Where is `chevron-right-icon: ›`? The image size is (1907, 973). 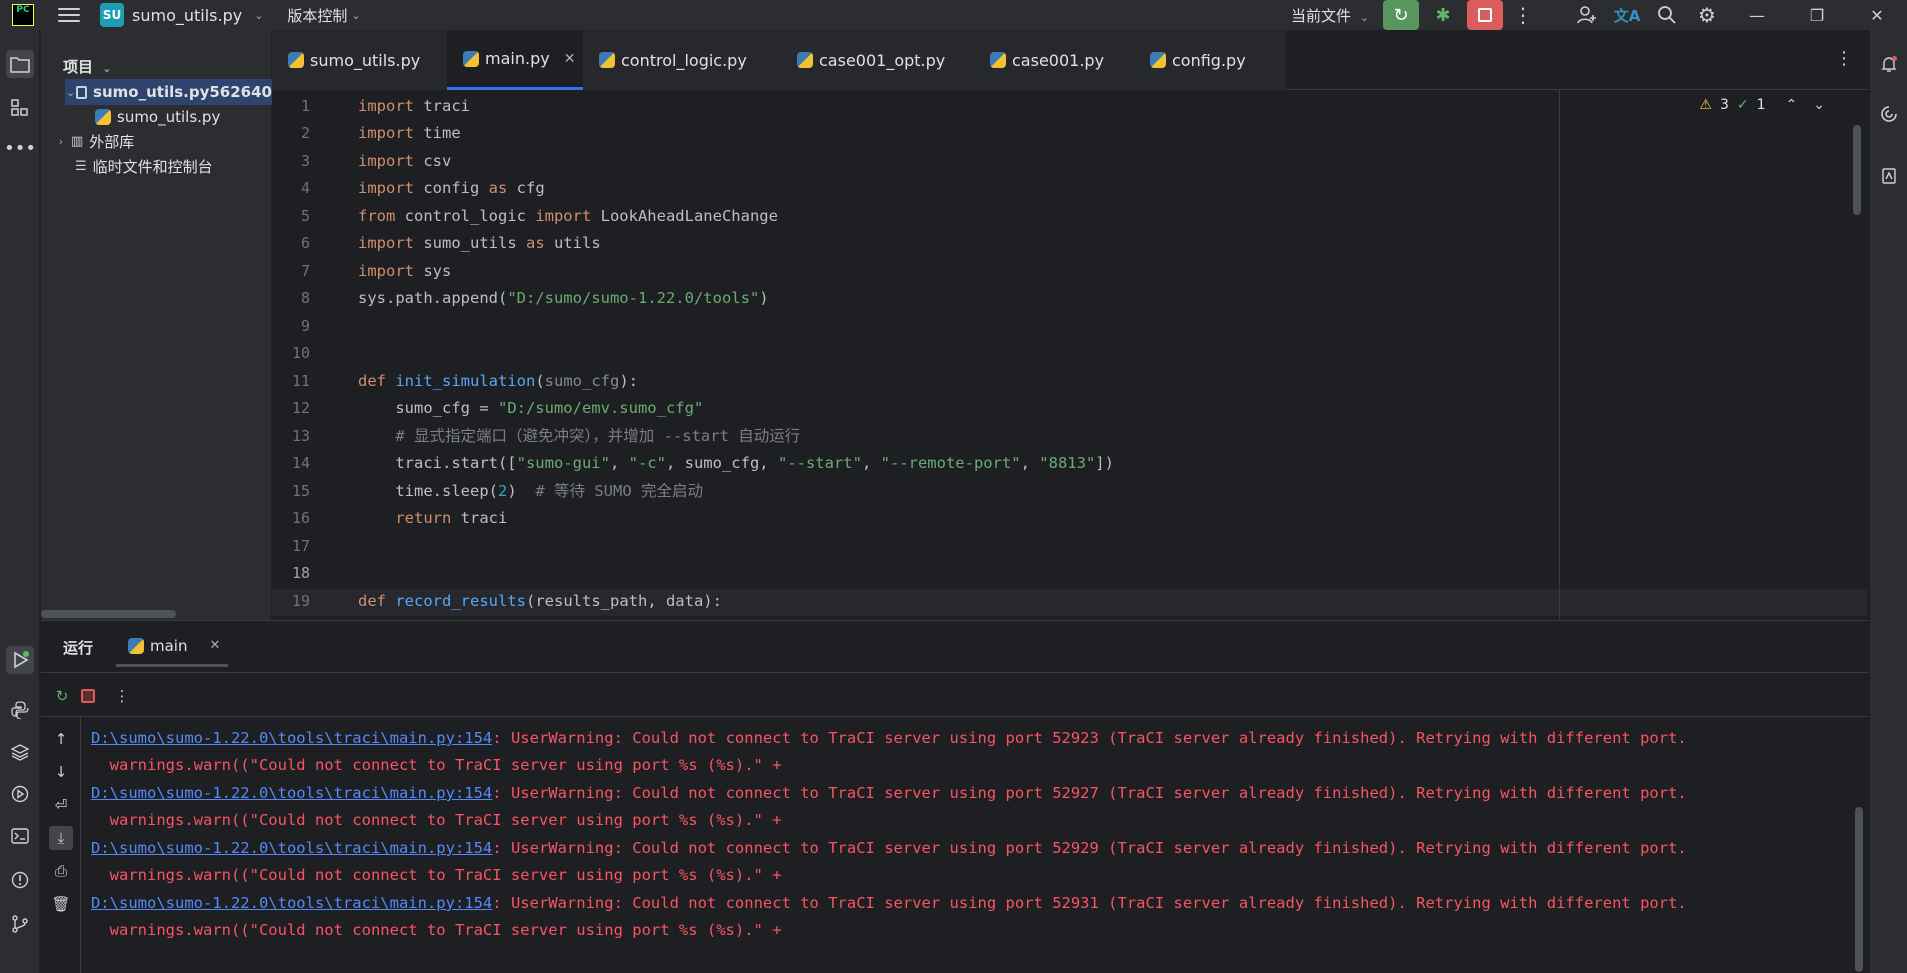 chevron-right-icon: › is located at coordinates (61, 141).